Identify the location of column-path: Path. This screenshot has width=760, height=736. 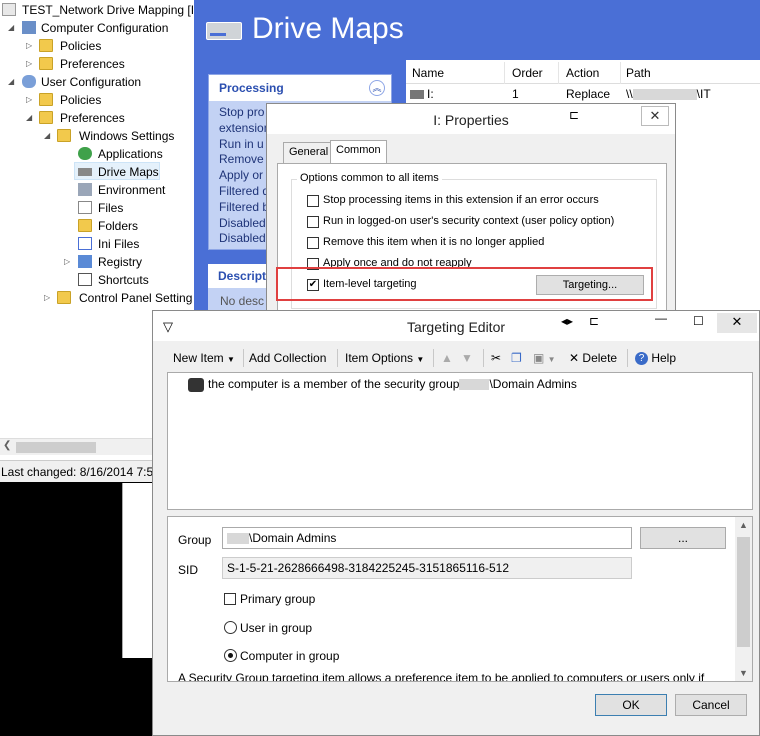
(638, 73).